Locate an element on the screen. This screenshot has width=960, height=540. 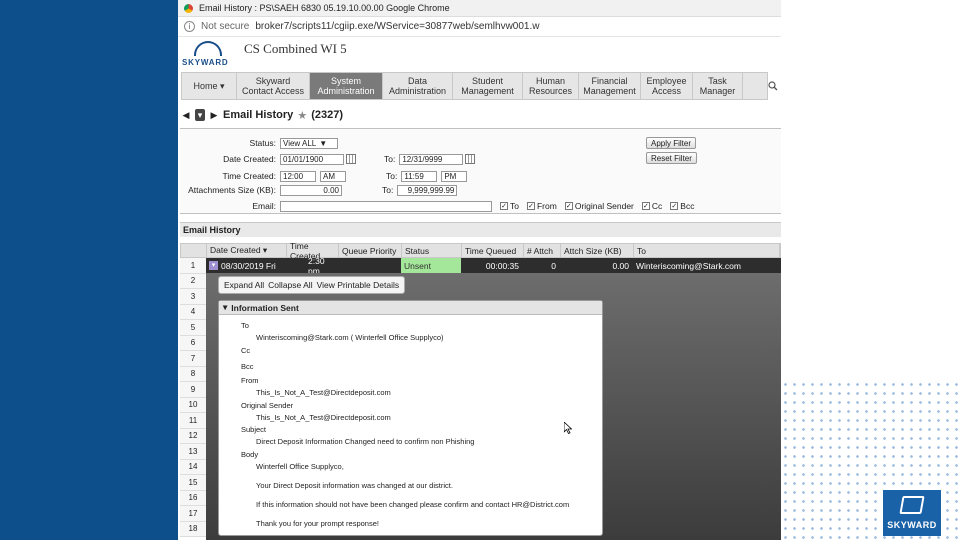
col-attch: # Attch is located at coordinates (542, 250).